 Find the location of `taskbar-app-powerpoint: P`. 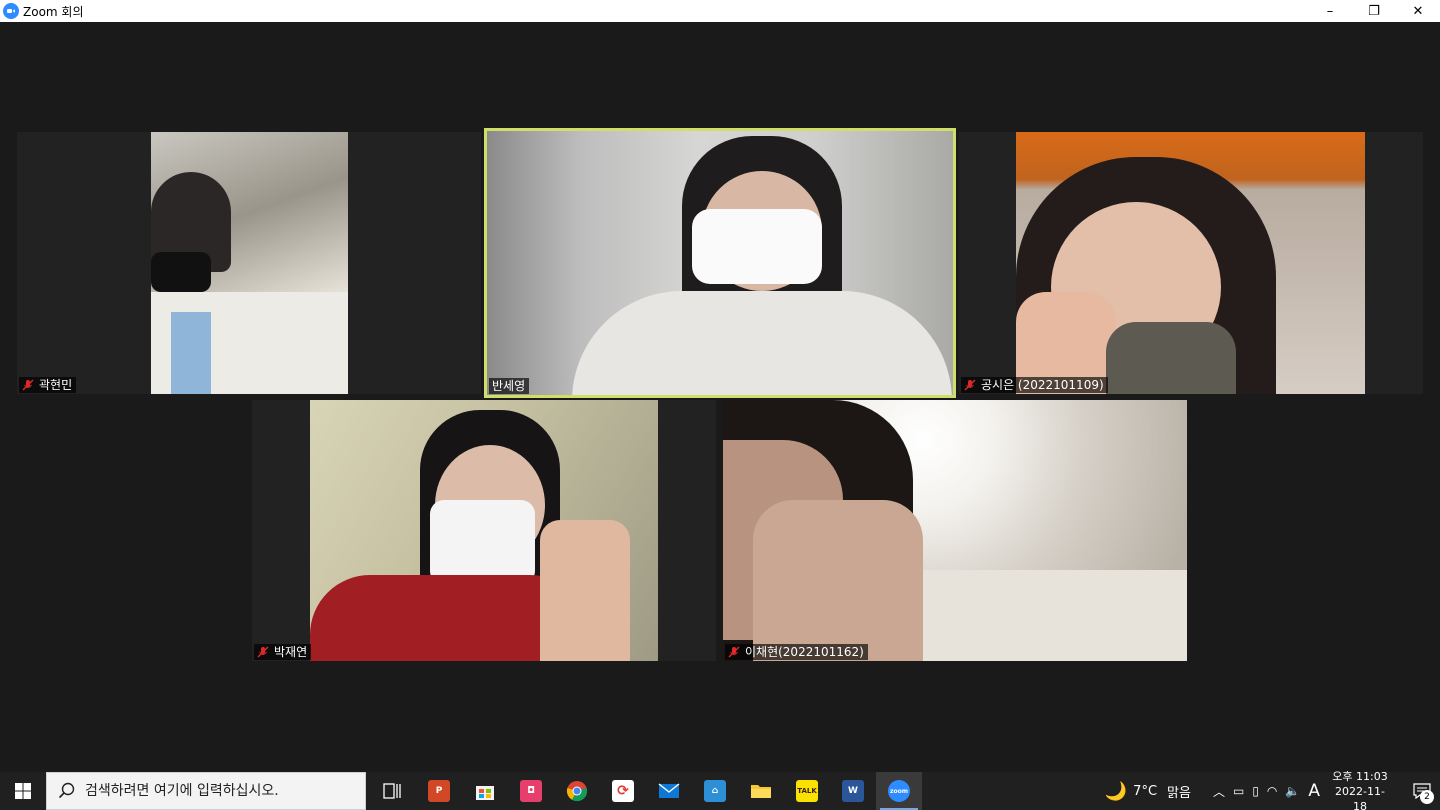

taskbar-app-powerpoint: P is located at coordinates (439, 791).